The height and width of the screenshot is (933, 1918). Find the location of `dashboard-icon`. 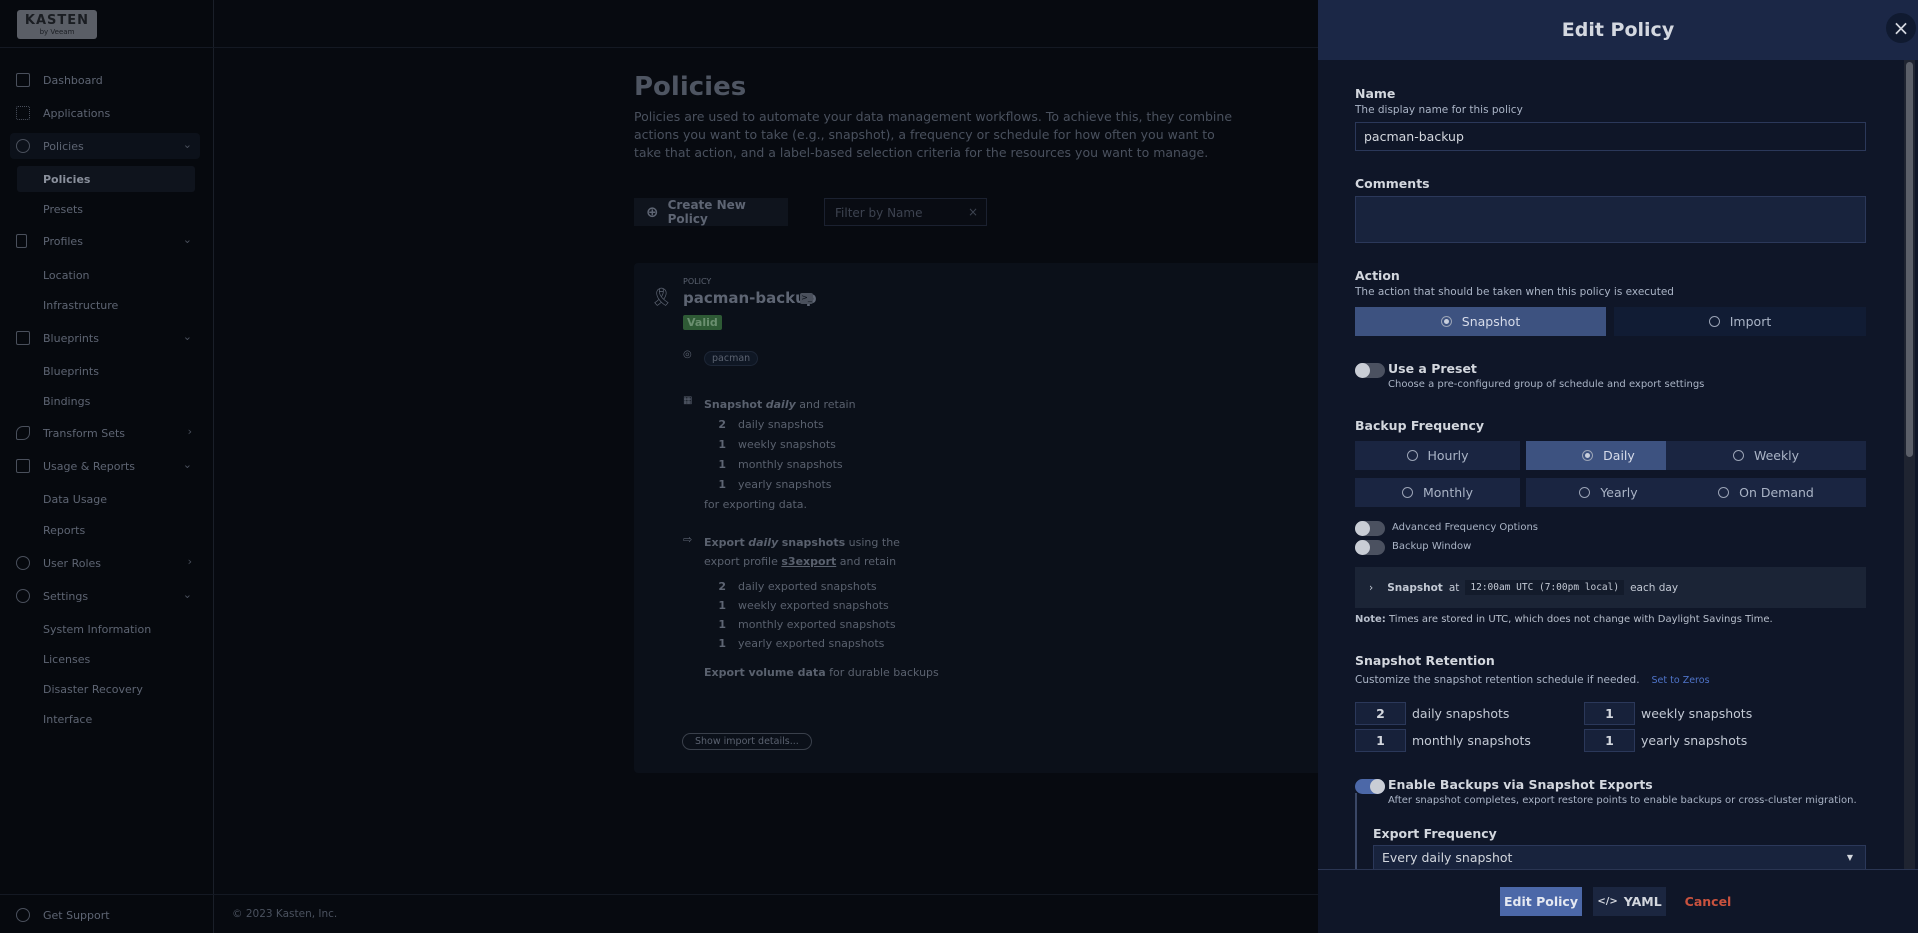

dashboard-icon is located at coordinates (23, 80).